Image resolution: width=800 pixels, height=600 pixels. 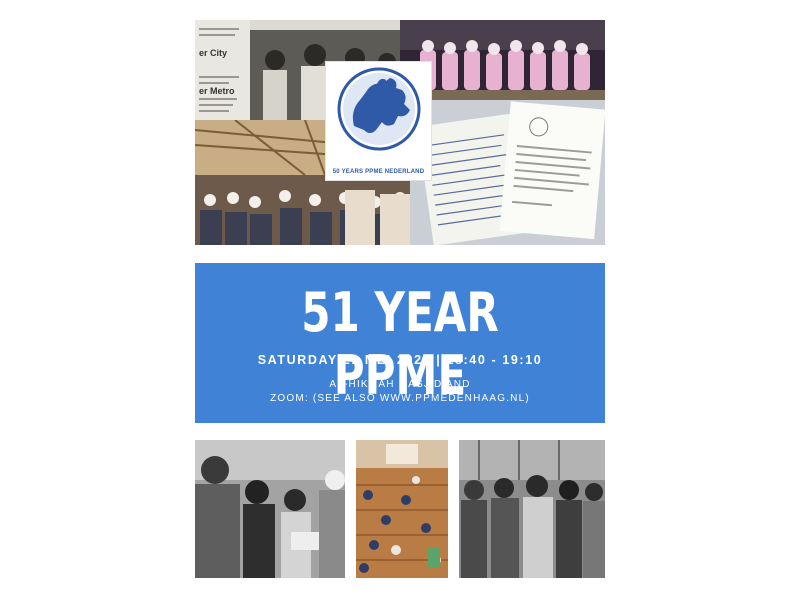 What do you see at coordinates (270, 509) in the screenshot?
I see `historic-photo-left` at bounding box center [270, 509].